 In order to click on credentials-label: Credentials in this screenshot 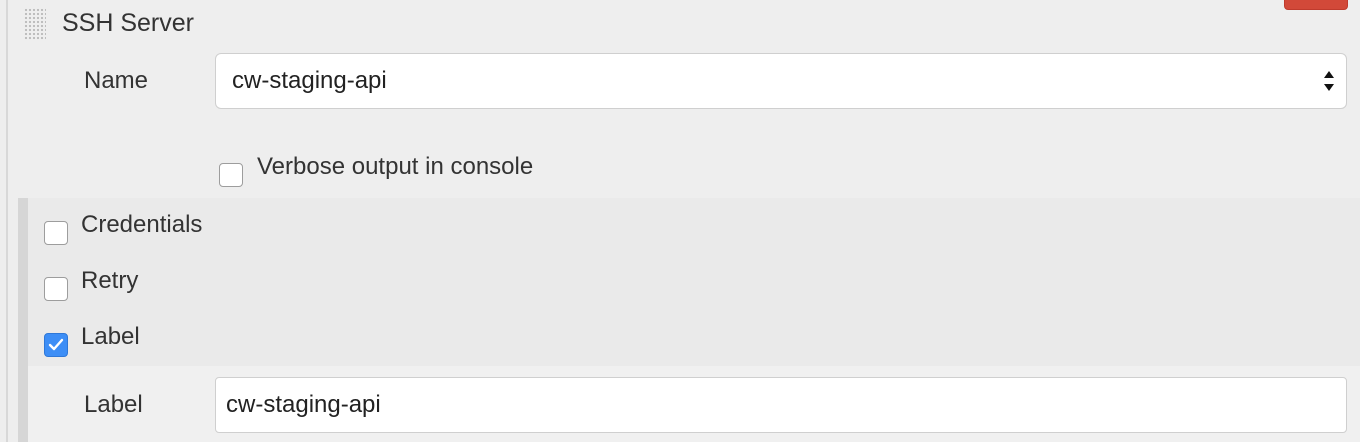, I will do `click(142, 224)`.